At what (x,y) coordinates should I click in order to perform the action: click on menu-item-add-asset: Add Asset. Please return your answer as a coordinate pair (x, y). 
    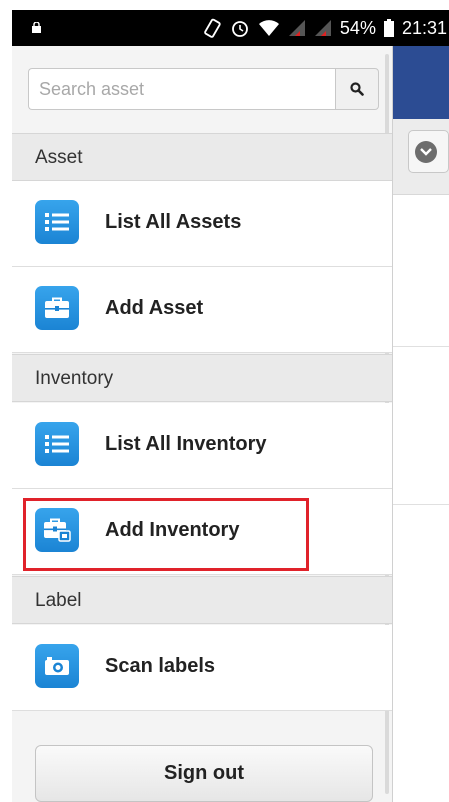
    Looking at the image, I should click on (202, 310).